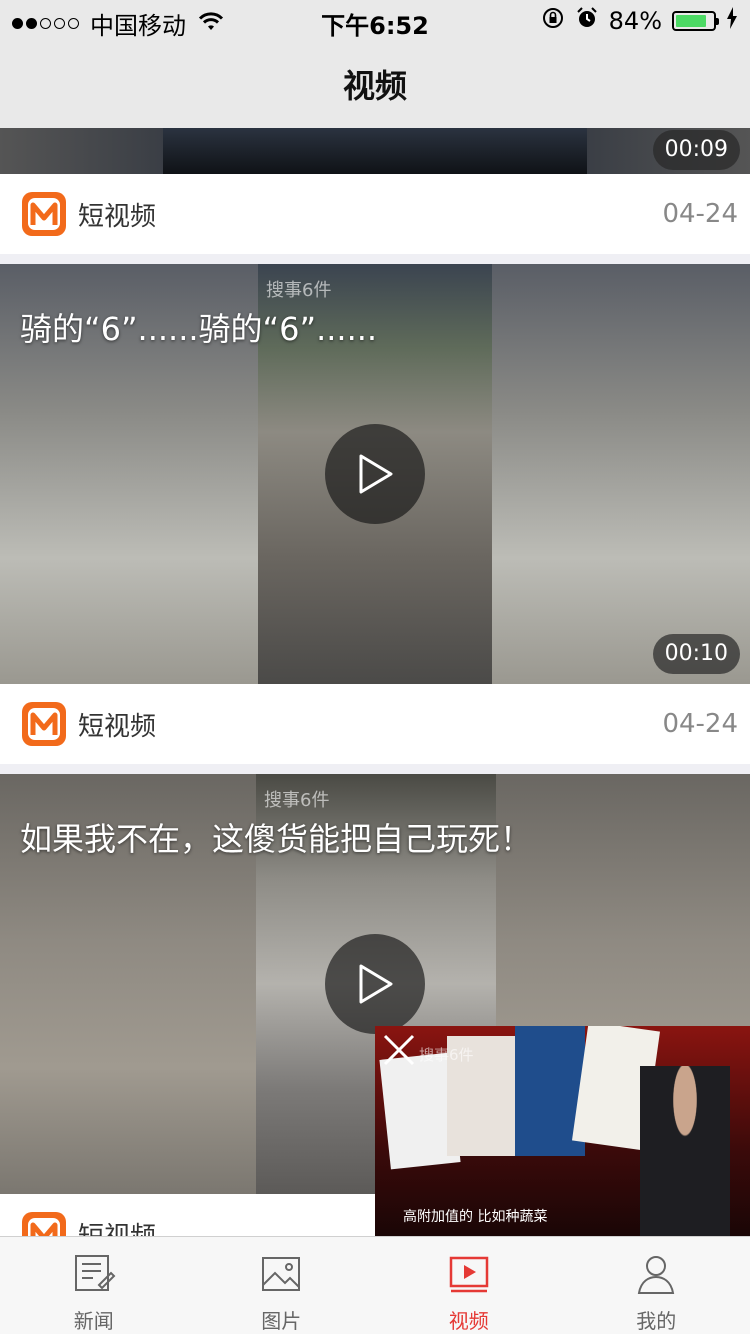  I want to click on status-bar: 中国移动 下午6:52 84%, so click(375, 20).